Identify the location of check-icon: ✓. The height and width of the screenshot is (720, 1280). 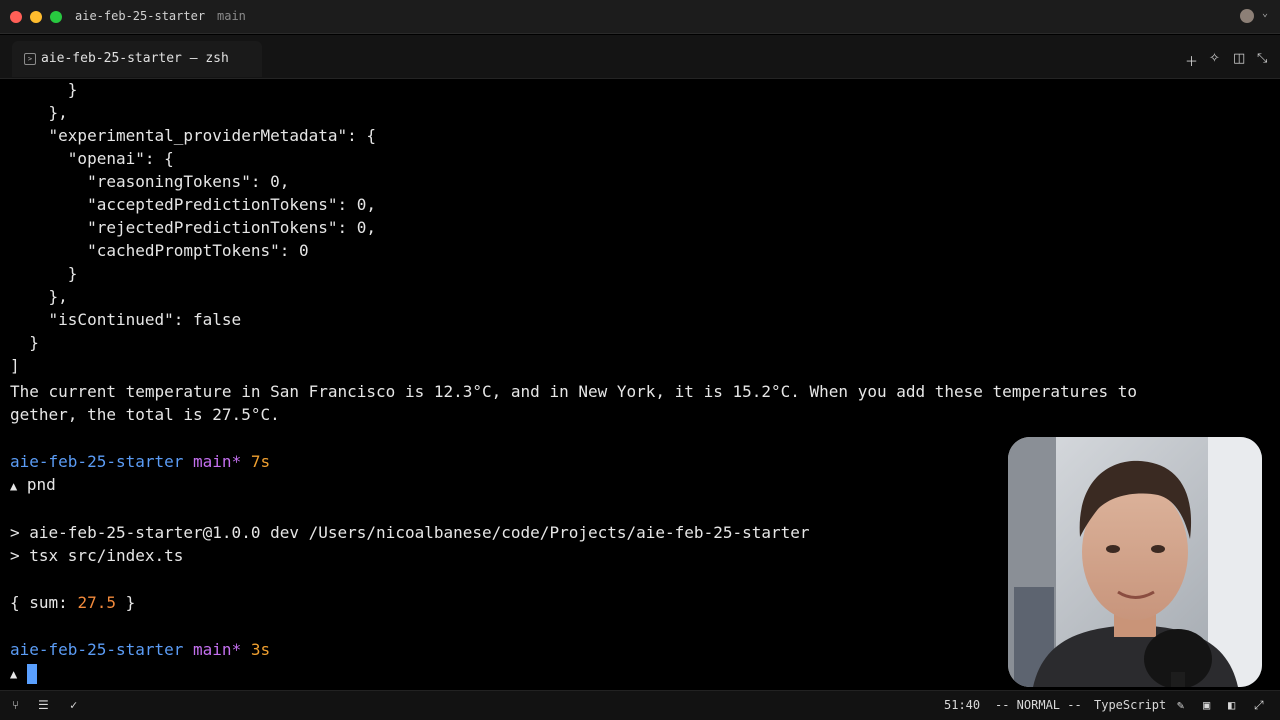
(73, 705).